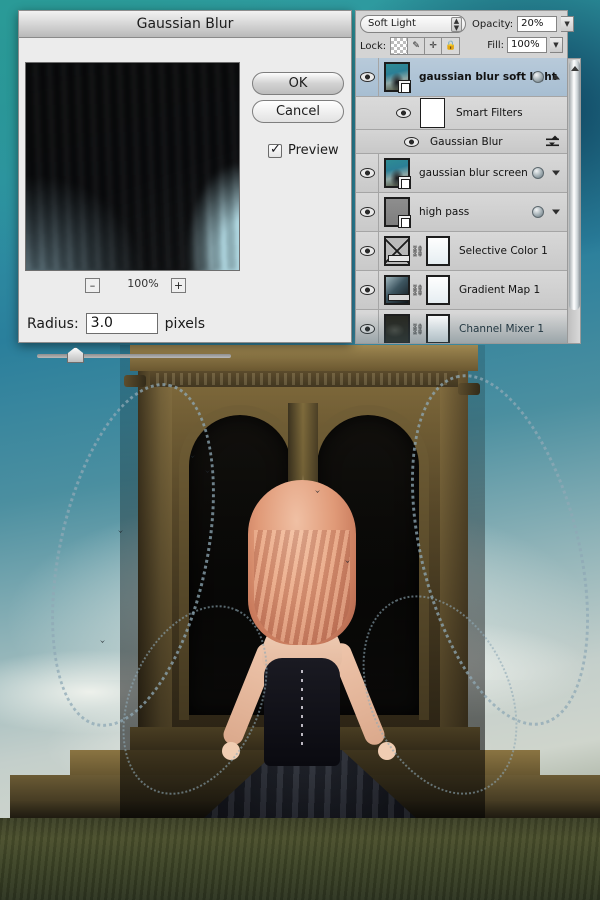  Describe the element at coordinates (466, 142) in the screenshot. I see `layer-name: Gaussian Blur` at that location.